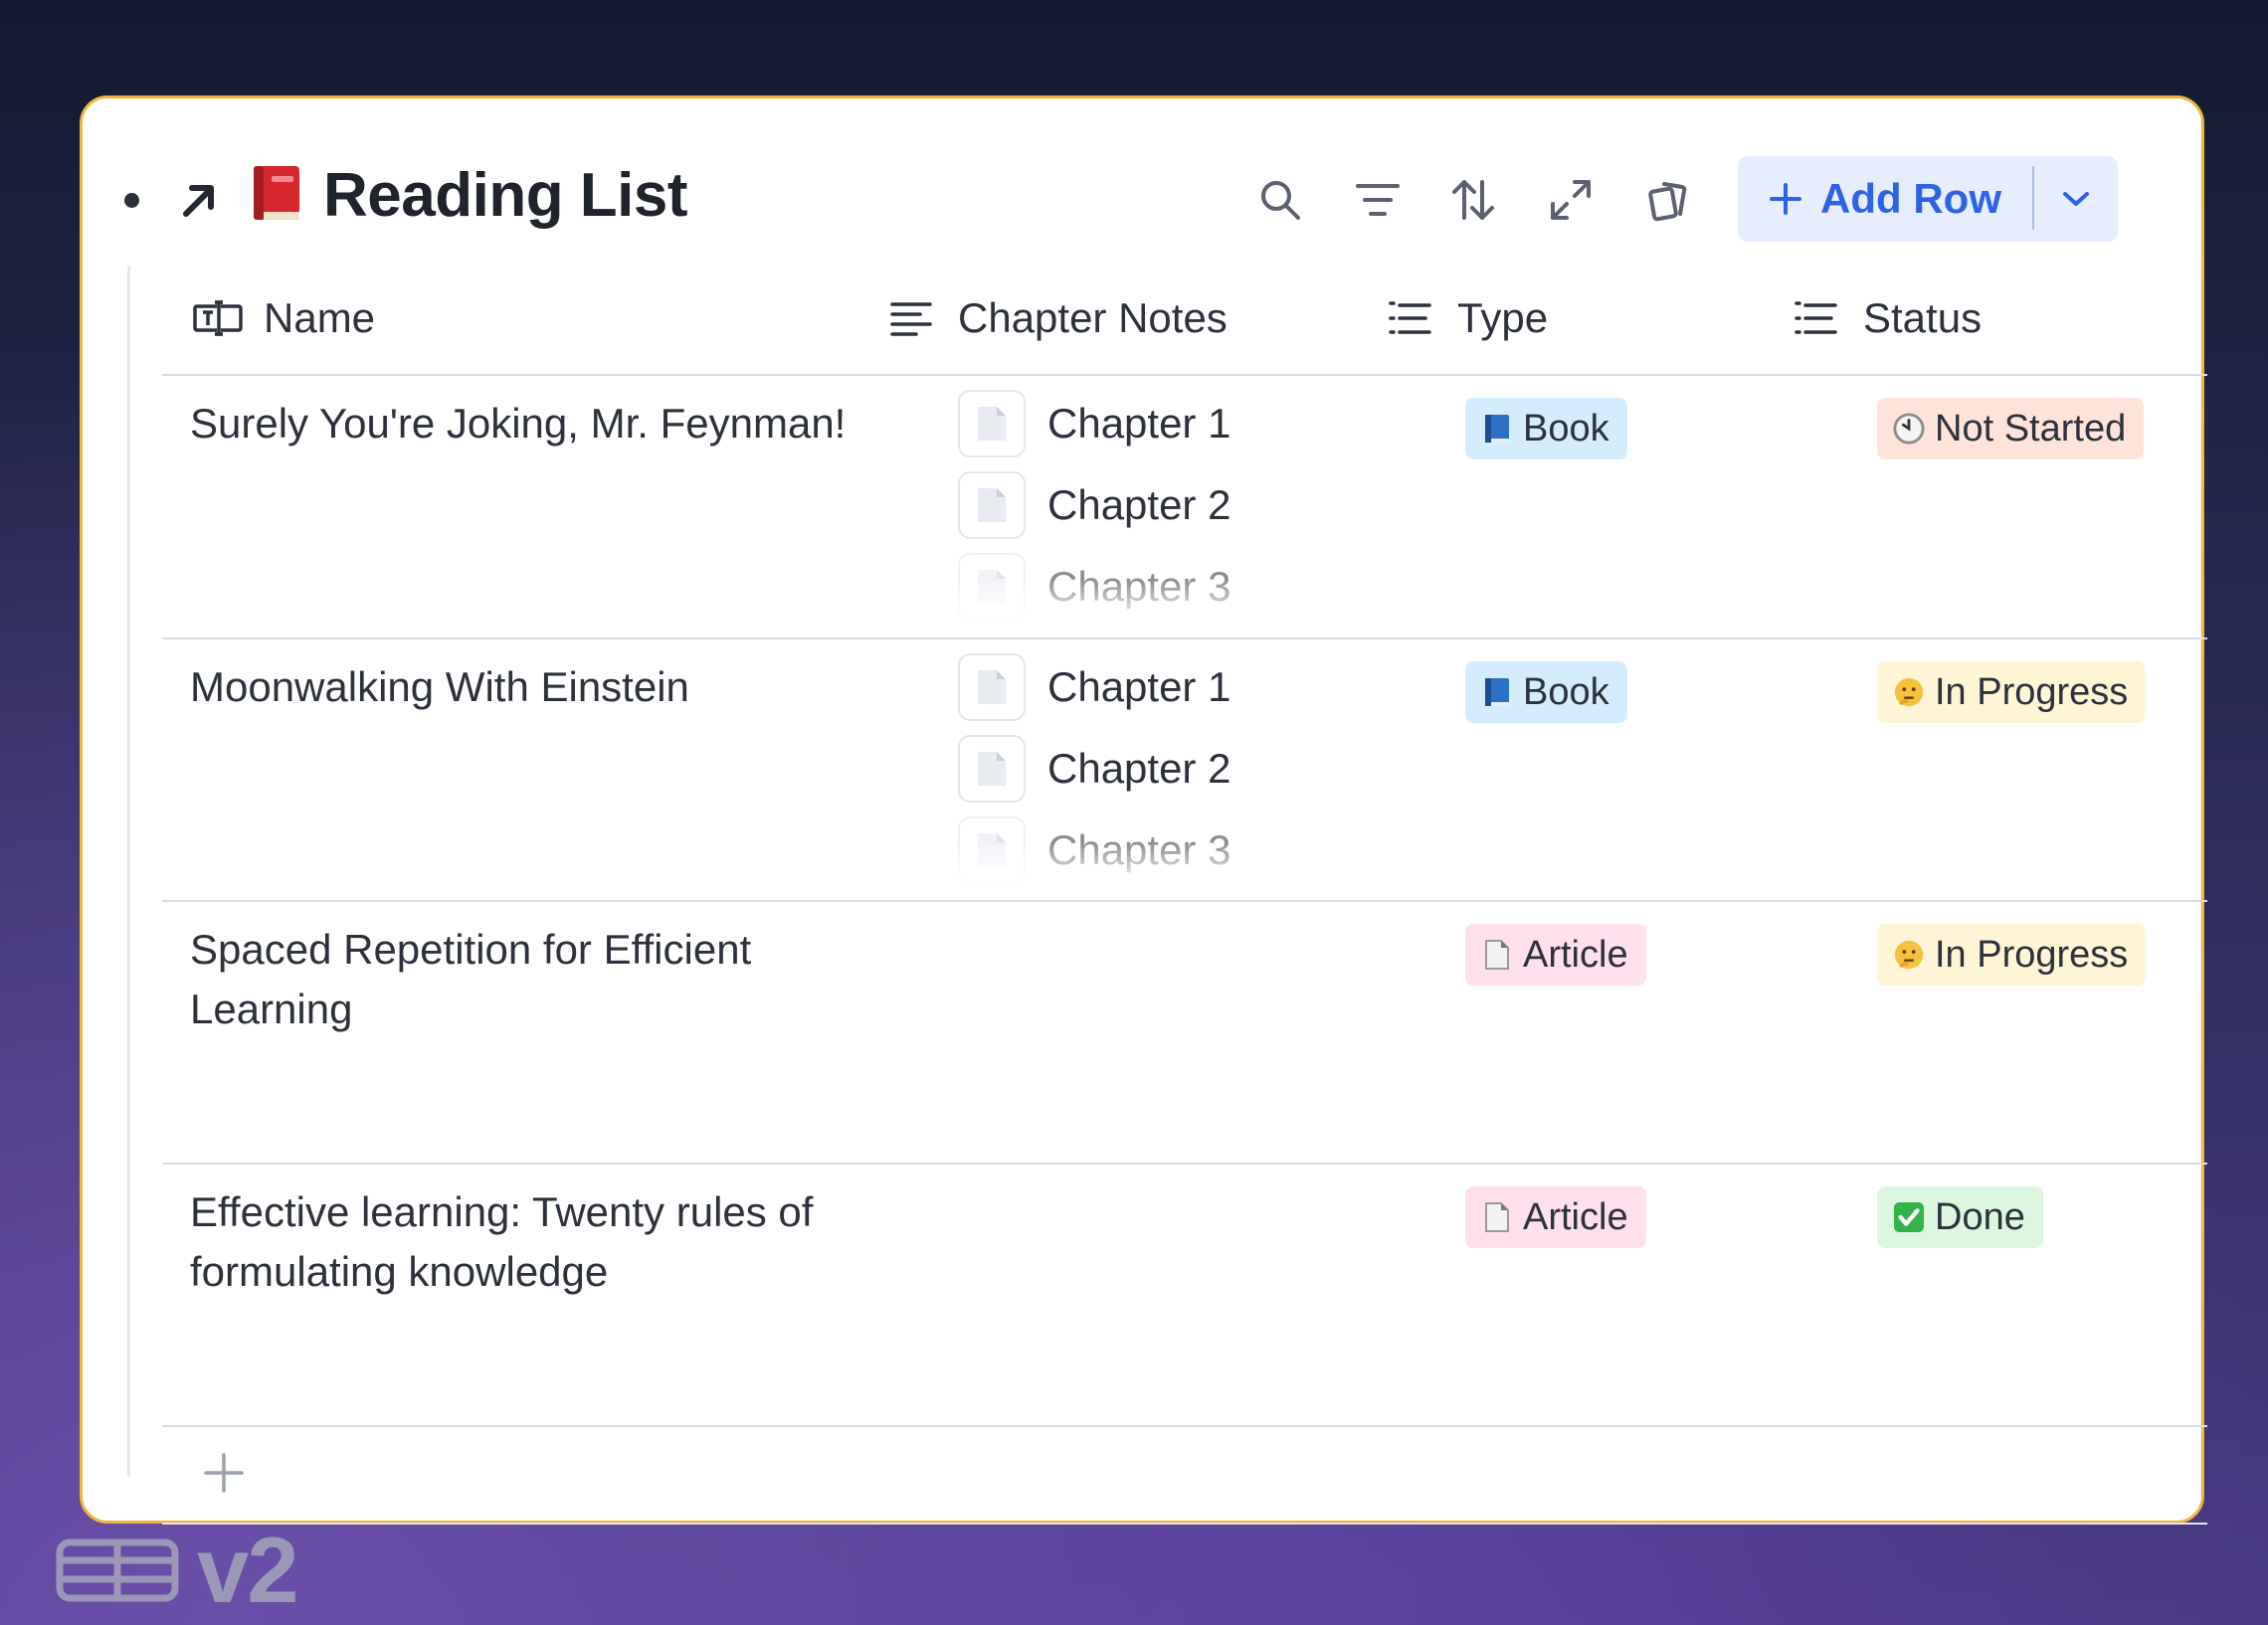 The image size is (2268, 1625). I want to click on copy-icon, so click(1667, 202).